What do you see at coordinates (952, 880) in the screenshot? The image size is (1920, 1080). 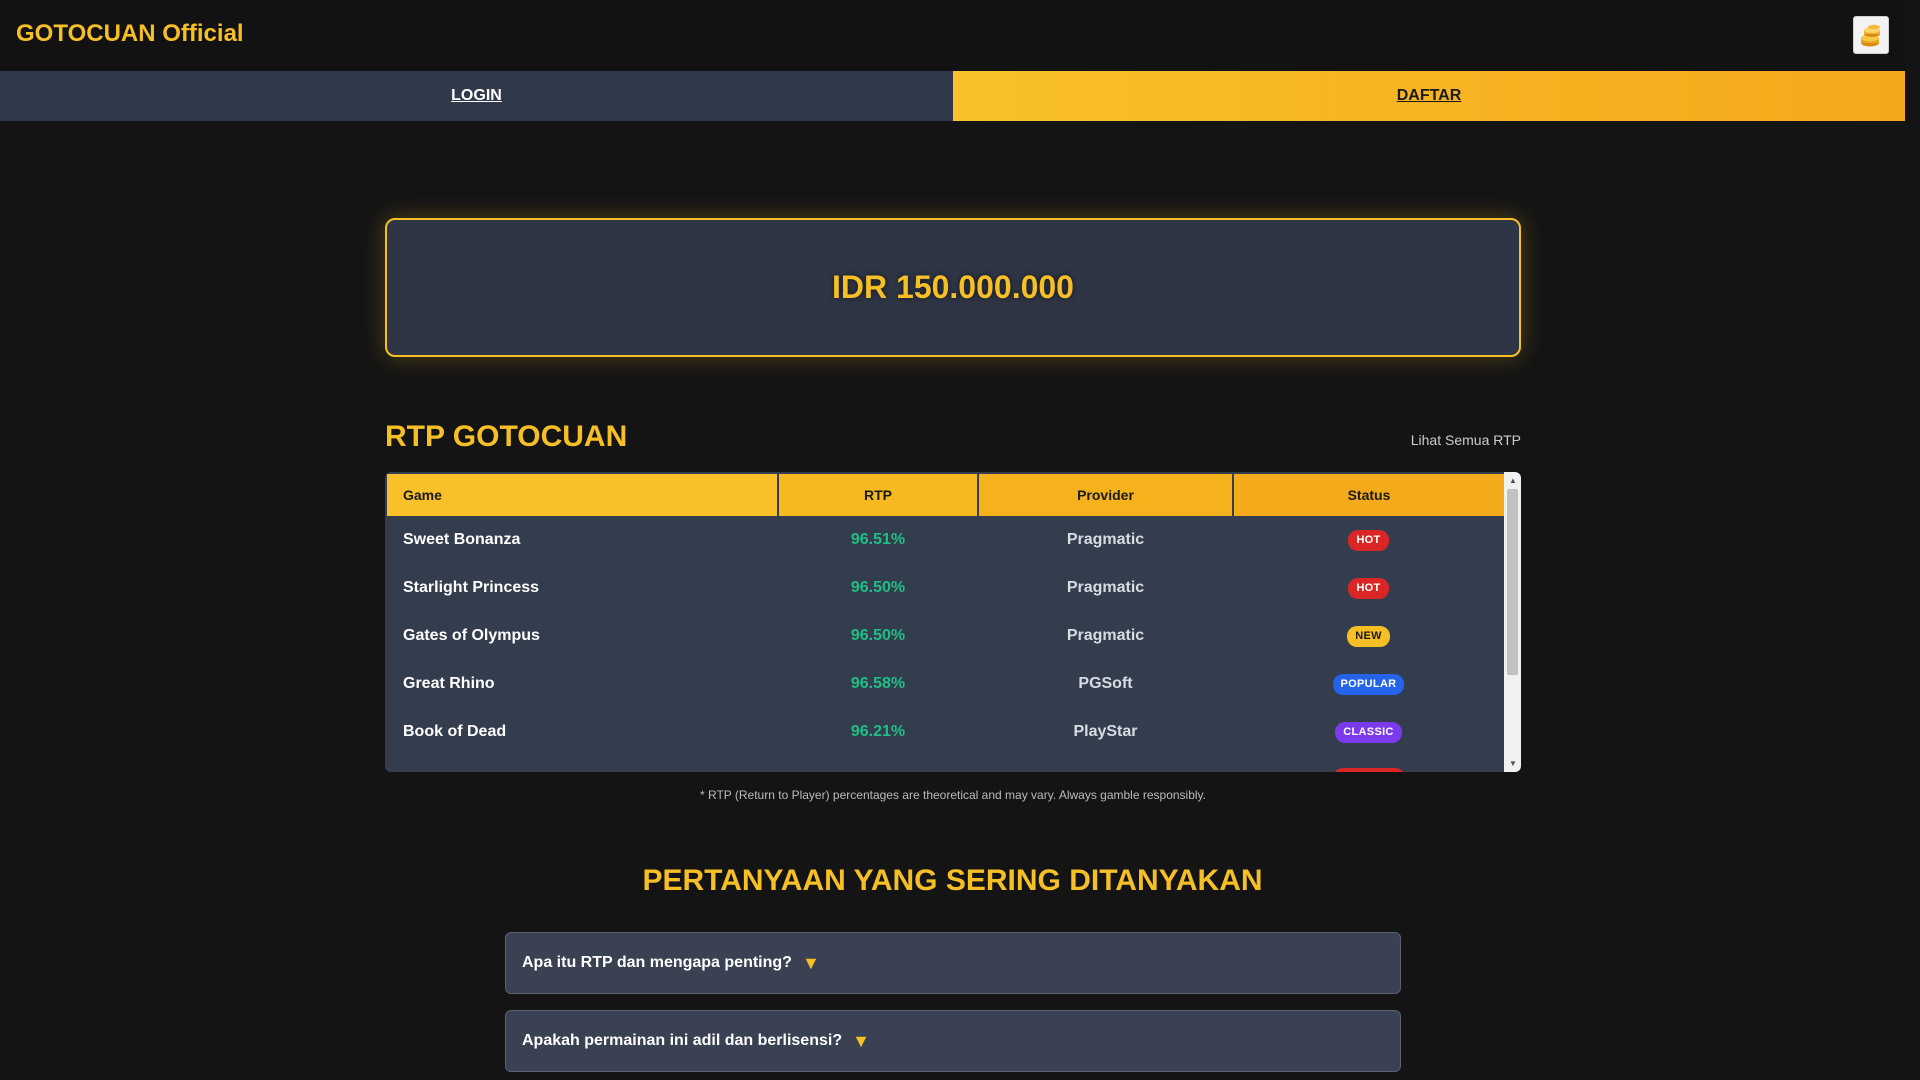 I see `faq-title: PERTANYAAN YANG SERING DITANYAKAN` at bounding box center [952, 880].